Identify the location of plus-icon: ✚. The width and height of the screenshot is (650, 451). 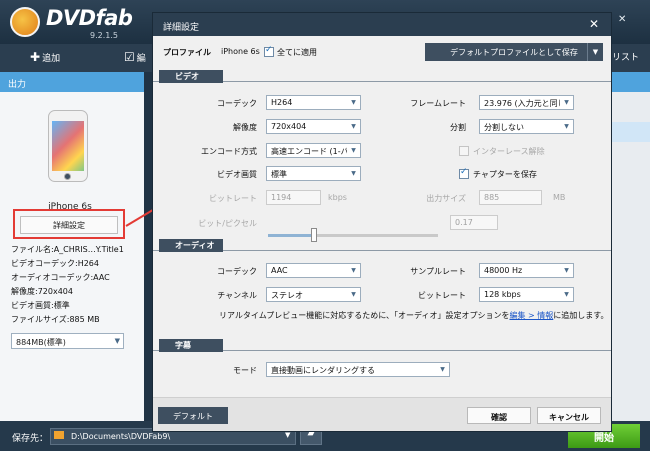
(35, 57).